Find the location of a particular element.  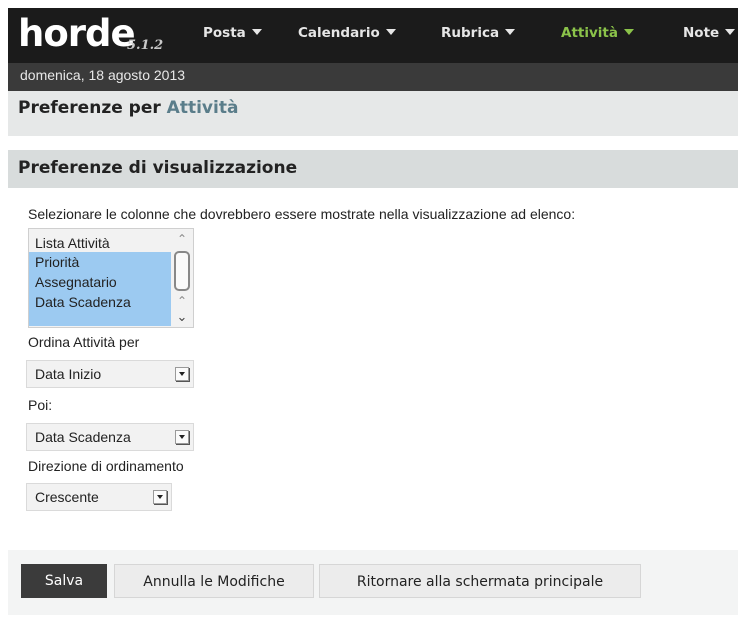

scroll-thumb is located at coordinates (182, 271).